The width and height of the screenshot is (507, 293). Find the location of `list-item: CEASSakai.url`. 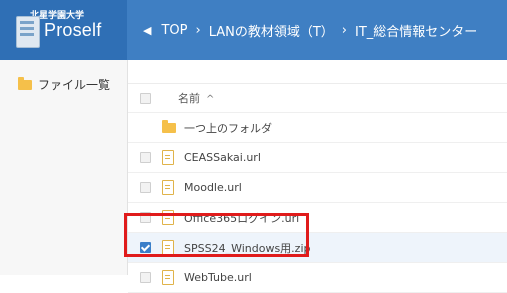

list-item: CEASSakai.url is located at coordinates (317, 158).